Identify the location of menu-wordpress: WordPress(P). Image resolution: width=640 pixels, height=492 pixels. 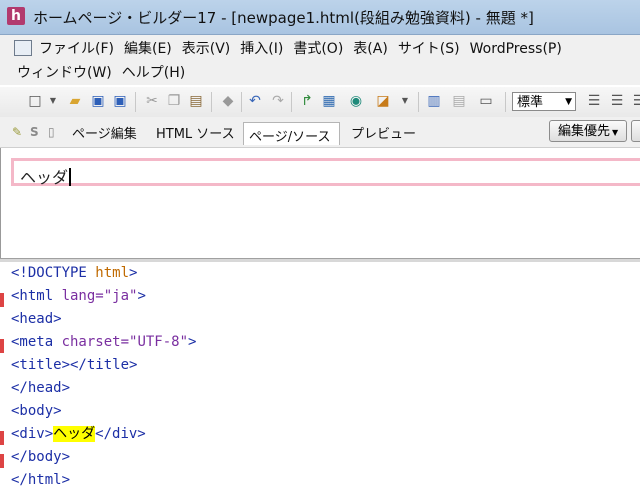
(517, 49).